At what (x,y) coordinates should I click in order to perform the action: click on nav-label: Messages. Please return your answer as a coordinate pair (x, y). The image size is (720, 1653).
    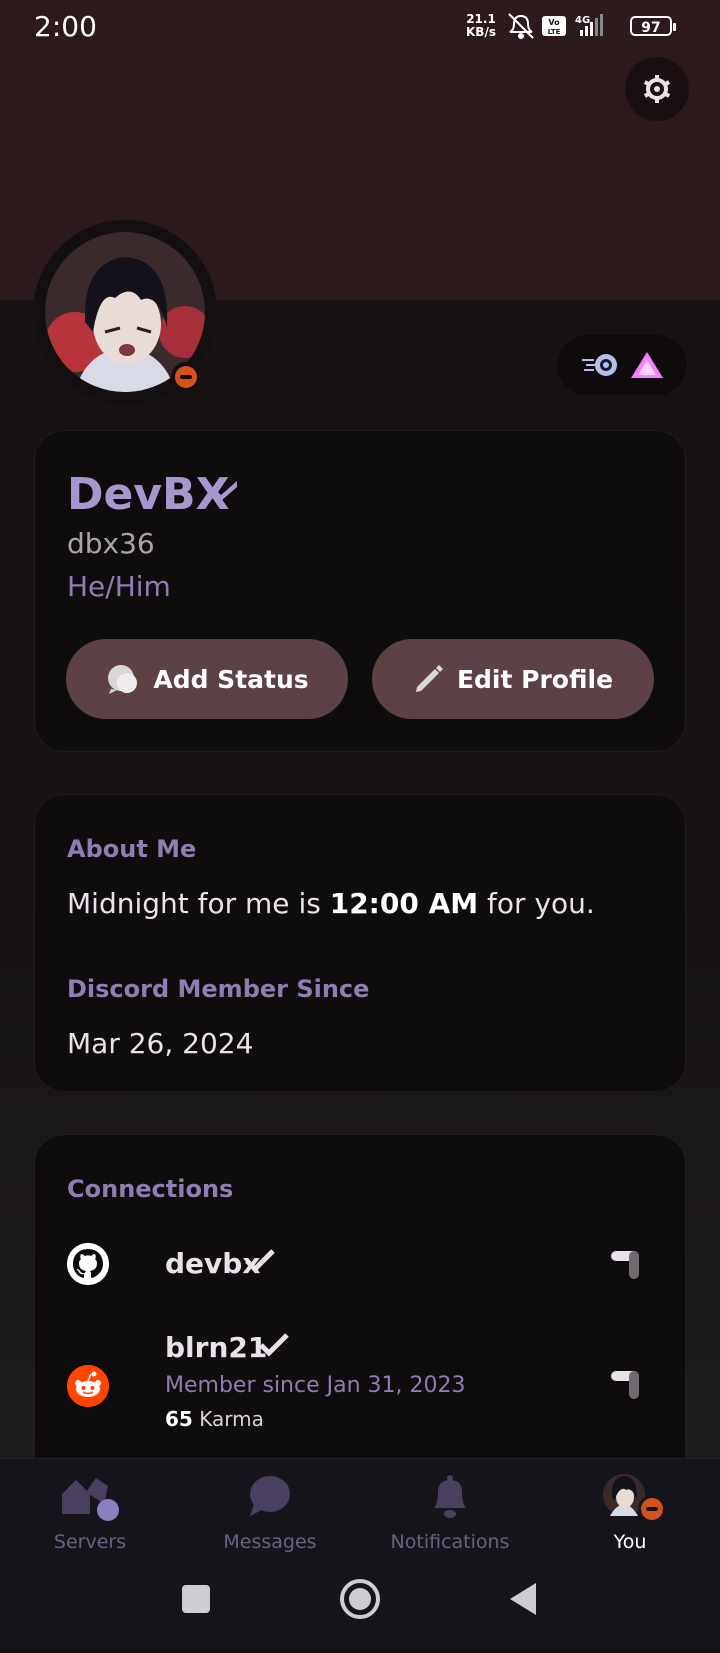
    Looking at the image, I should click on (270, 1542).